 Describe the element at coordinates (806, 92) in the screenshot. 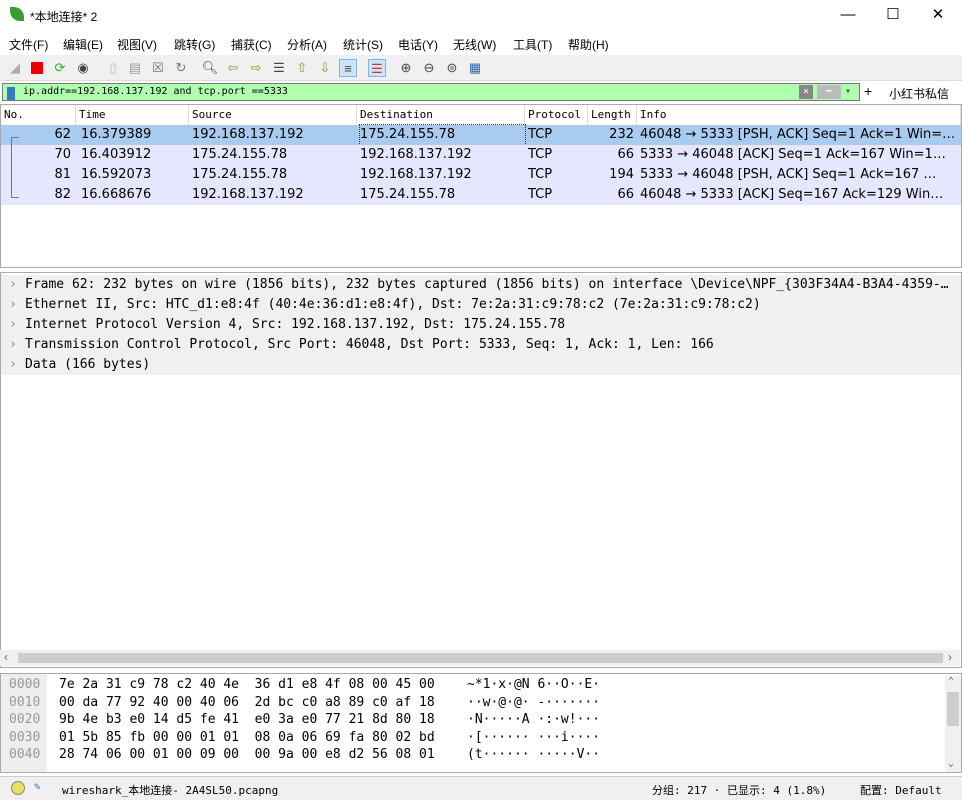

I see `clear-filter-icon: ✕` at that location.